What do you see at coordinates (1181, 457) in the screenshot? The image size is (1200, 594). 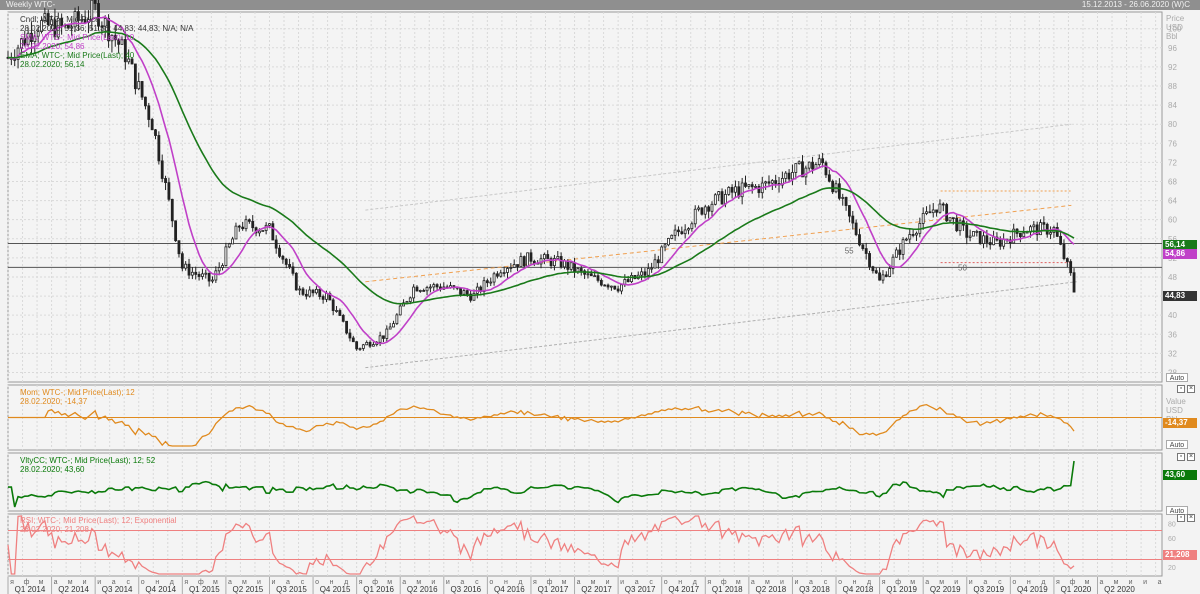 I see `vlty-restore-button: ▫` at bounding box center [1181, 457].